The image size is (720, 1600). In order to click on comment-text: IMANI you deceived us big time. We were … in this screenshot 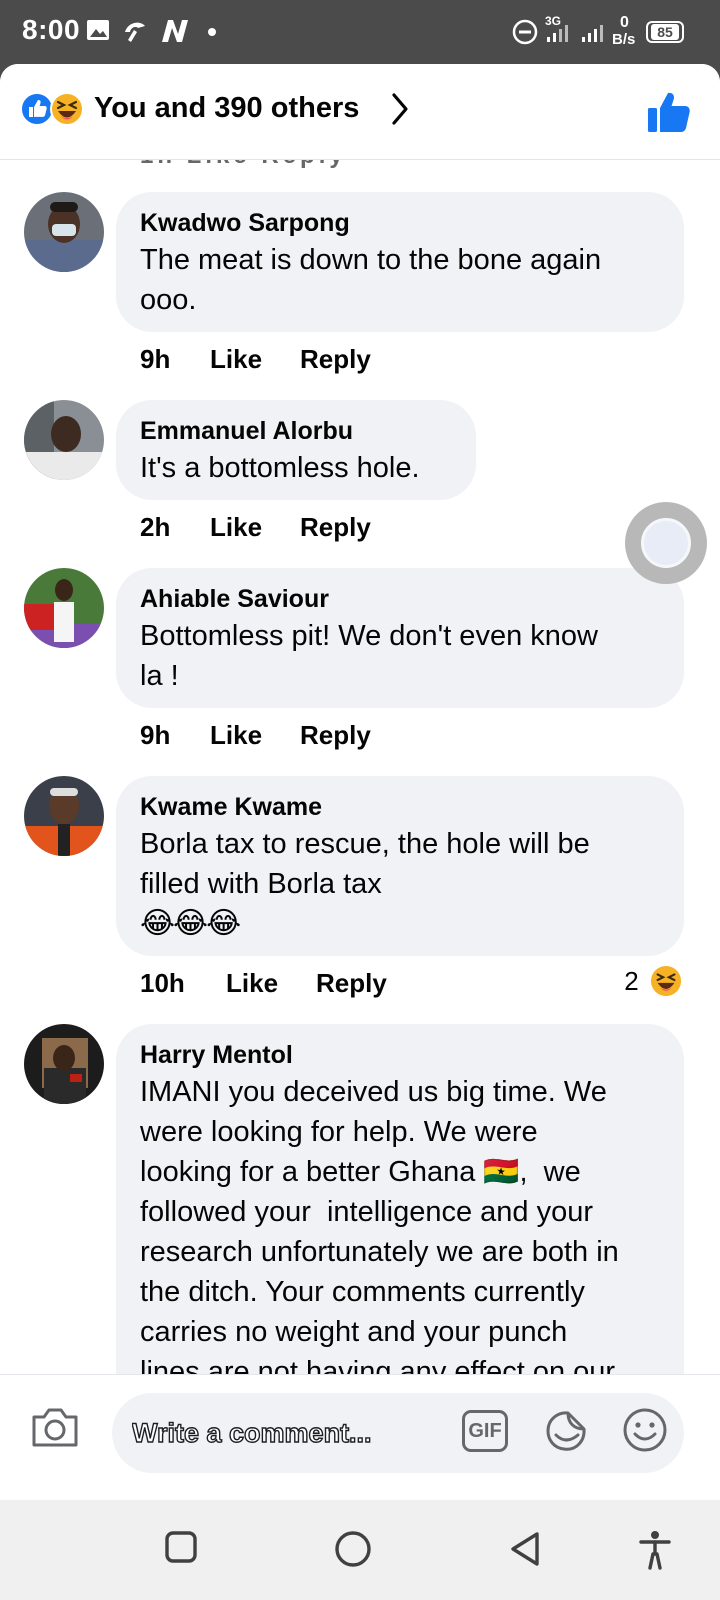, I will do `click(379, 1232)`.